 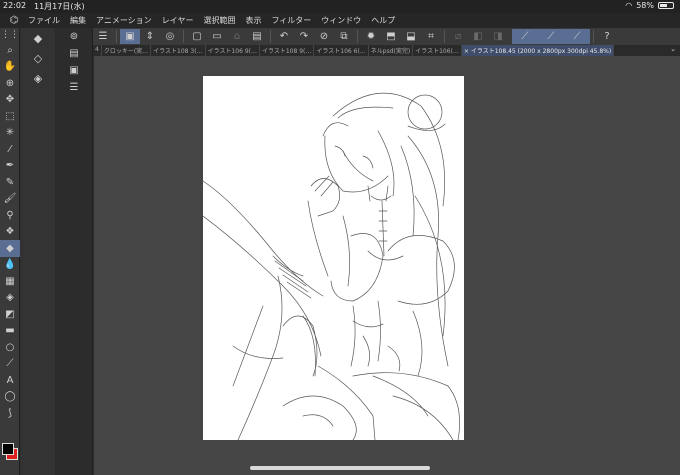 What do you see at coordinates (291, 20) in the screenshot?
I see `menu-filter: フィルター` at bounding box center [291, 20].